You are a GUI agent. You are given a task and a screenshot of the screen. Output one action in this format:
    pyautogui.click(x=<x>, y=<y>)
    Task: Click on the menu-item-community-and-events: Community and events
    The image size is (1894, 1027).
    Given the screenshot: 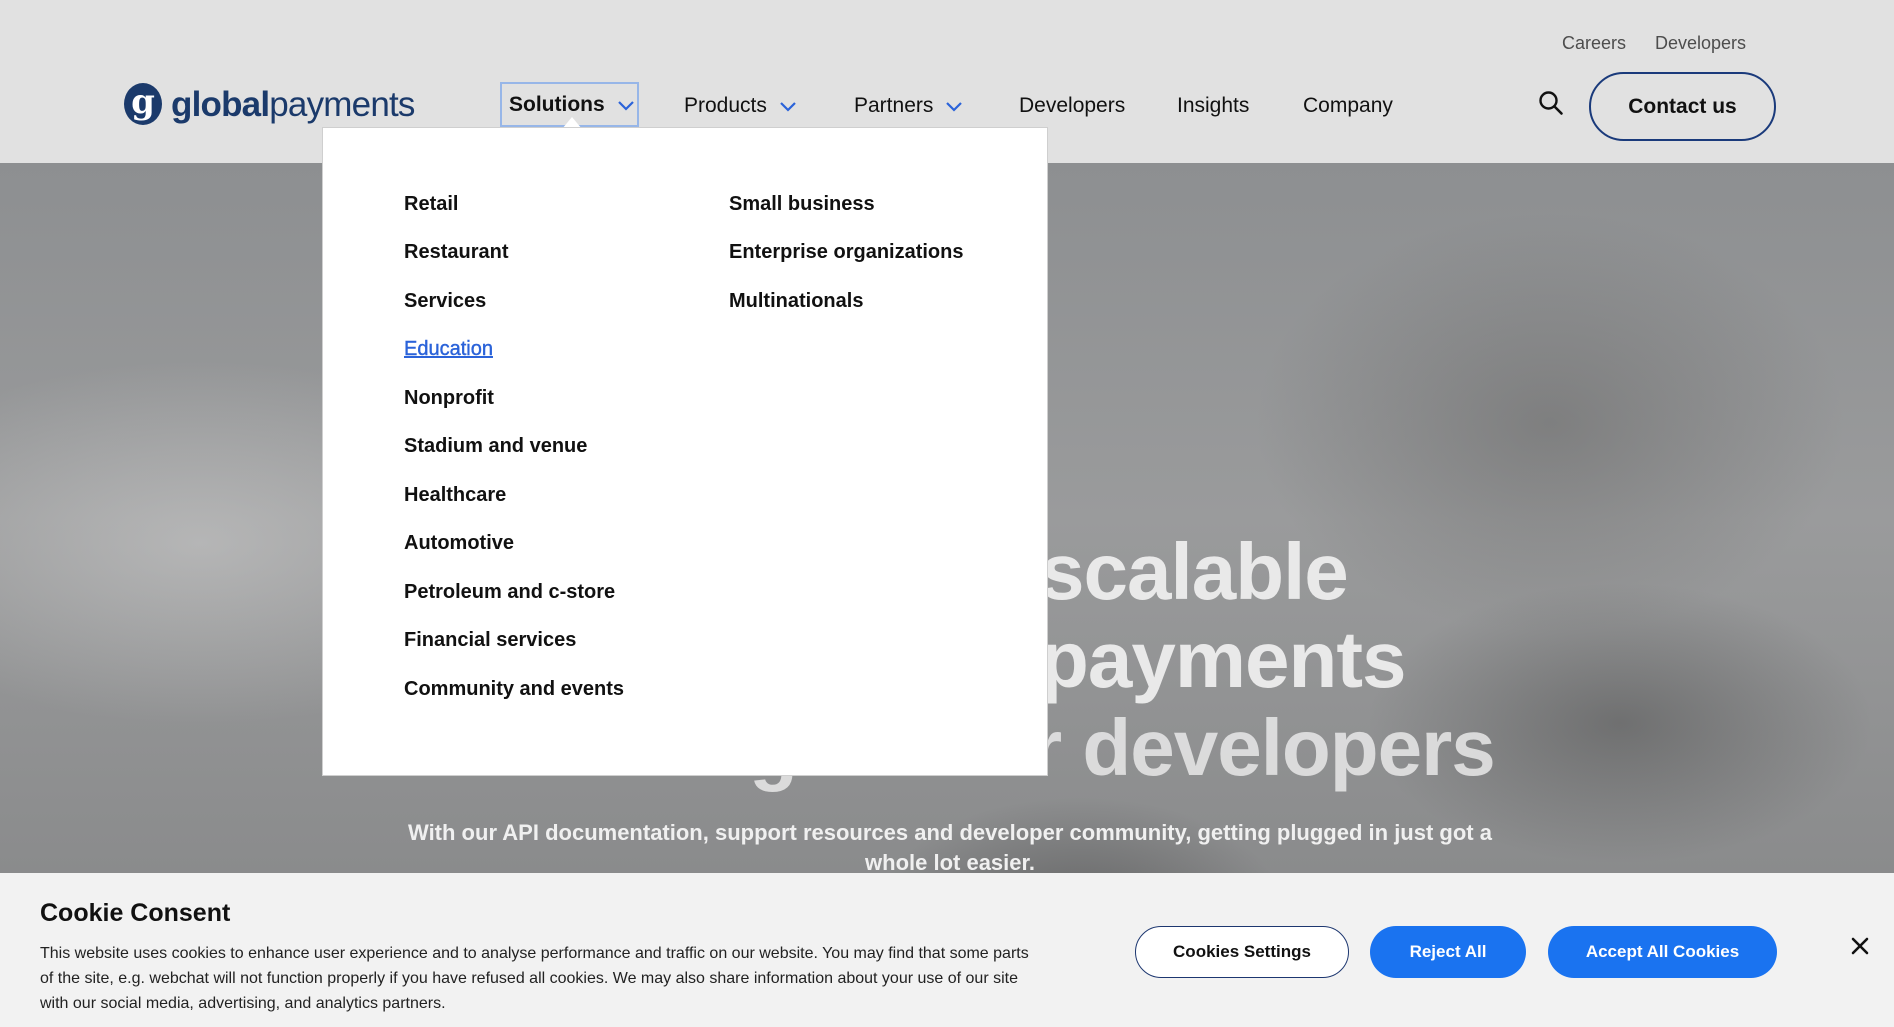 What is the action you would take?
    pyautogui.click(x=514, y=689)
    